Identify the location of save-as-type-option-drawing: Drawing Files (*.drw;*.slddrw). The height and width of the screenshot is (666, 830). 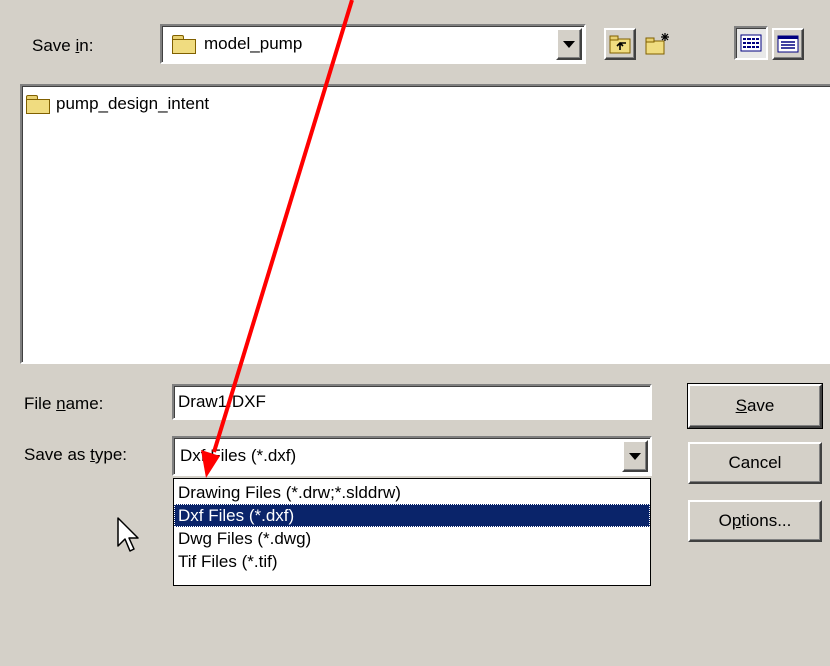
(412, 492).